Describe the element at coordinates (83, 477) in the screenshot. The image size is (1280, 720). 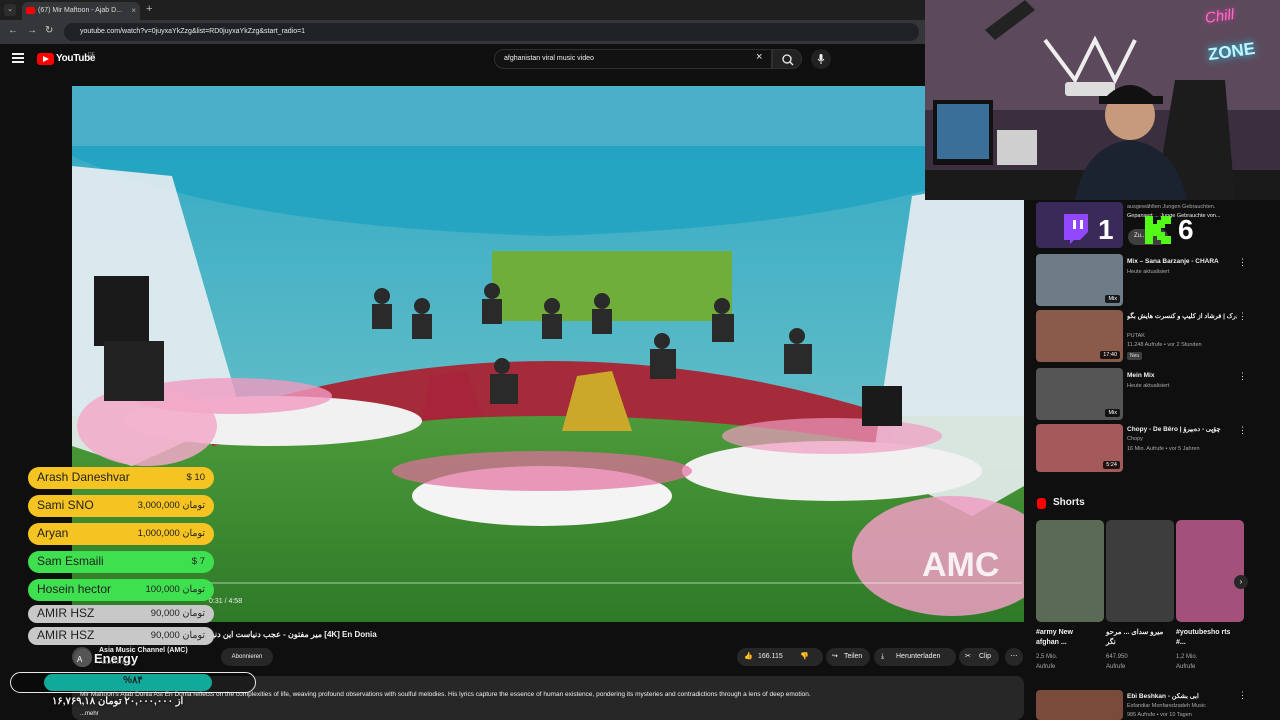
I see `donor-name: Arash Daneshvar` at that location.